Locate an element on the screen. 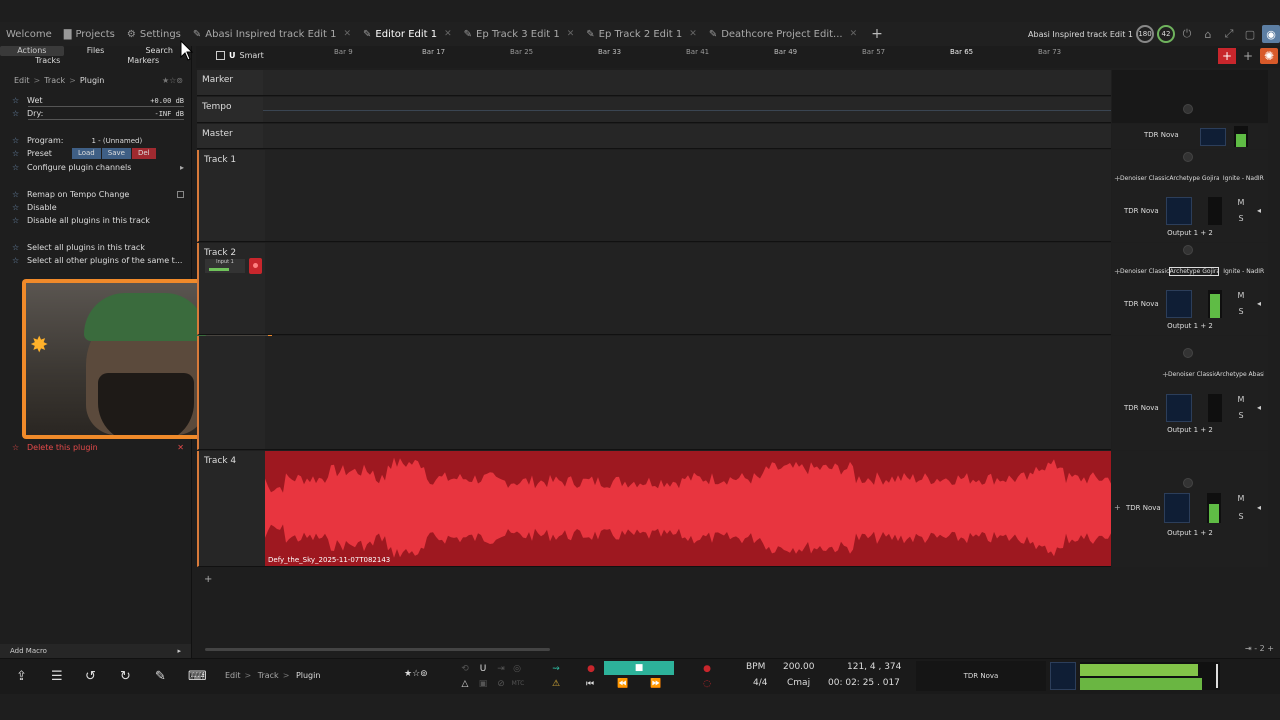  tab-deathcore: ✎ Deathcore Project Edit... ✕ is located at coordinates (783, 34).